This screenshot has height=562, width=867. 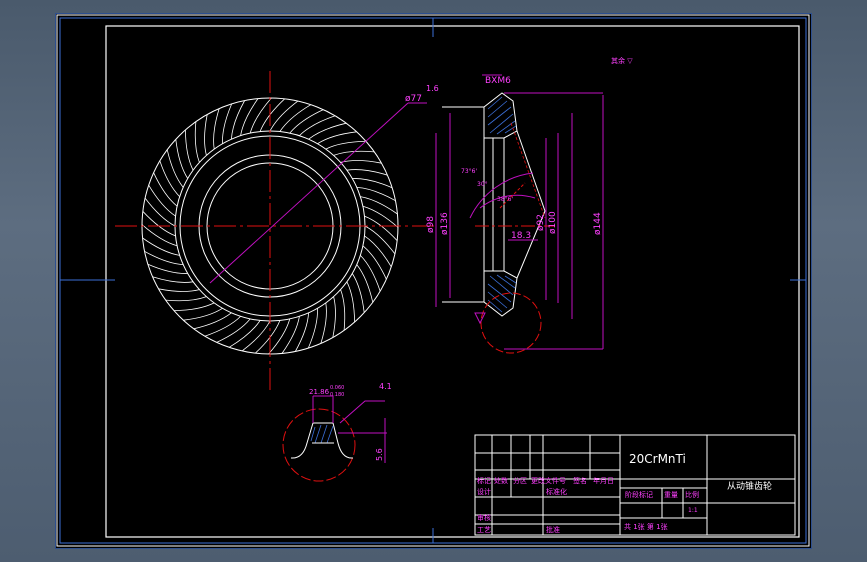 I want to click on dim-41: 4.1, so click(x=385, y=386).